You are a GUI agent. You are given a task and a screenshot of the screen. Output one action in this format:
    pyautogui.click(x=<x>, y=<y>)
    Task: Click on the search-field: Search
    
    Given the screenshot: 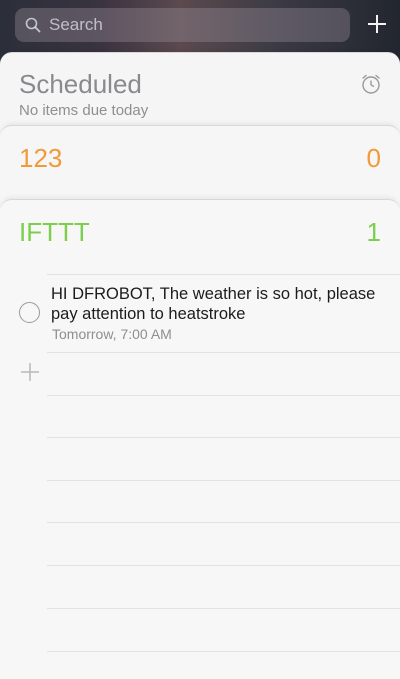 What is the action you would take?
    pyautogui.click(x=182, y=25)
    